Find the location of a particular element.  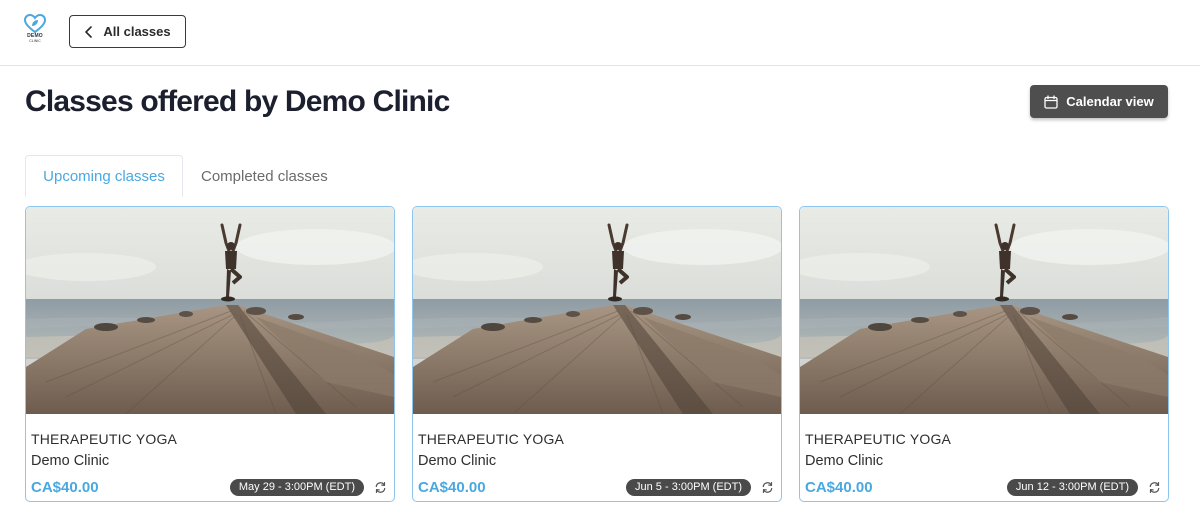

all-classes-button: All classes is located at coordinates (127, 31).